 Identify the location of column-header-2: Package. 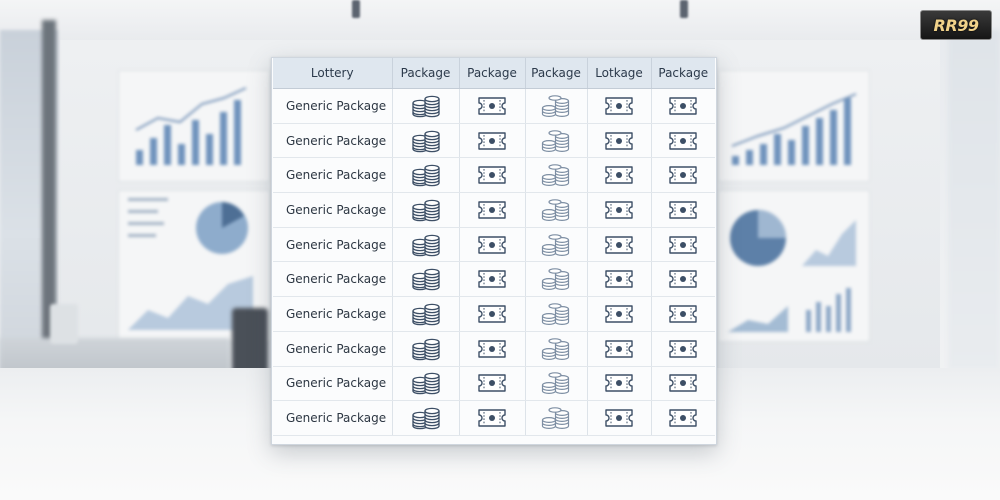
(492, 73).